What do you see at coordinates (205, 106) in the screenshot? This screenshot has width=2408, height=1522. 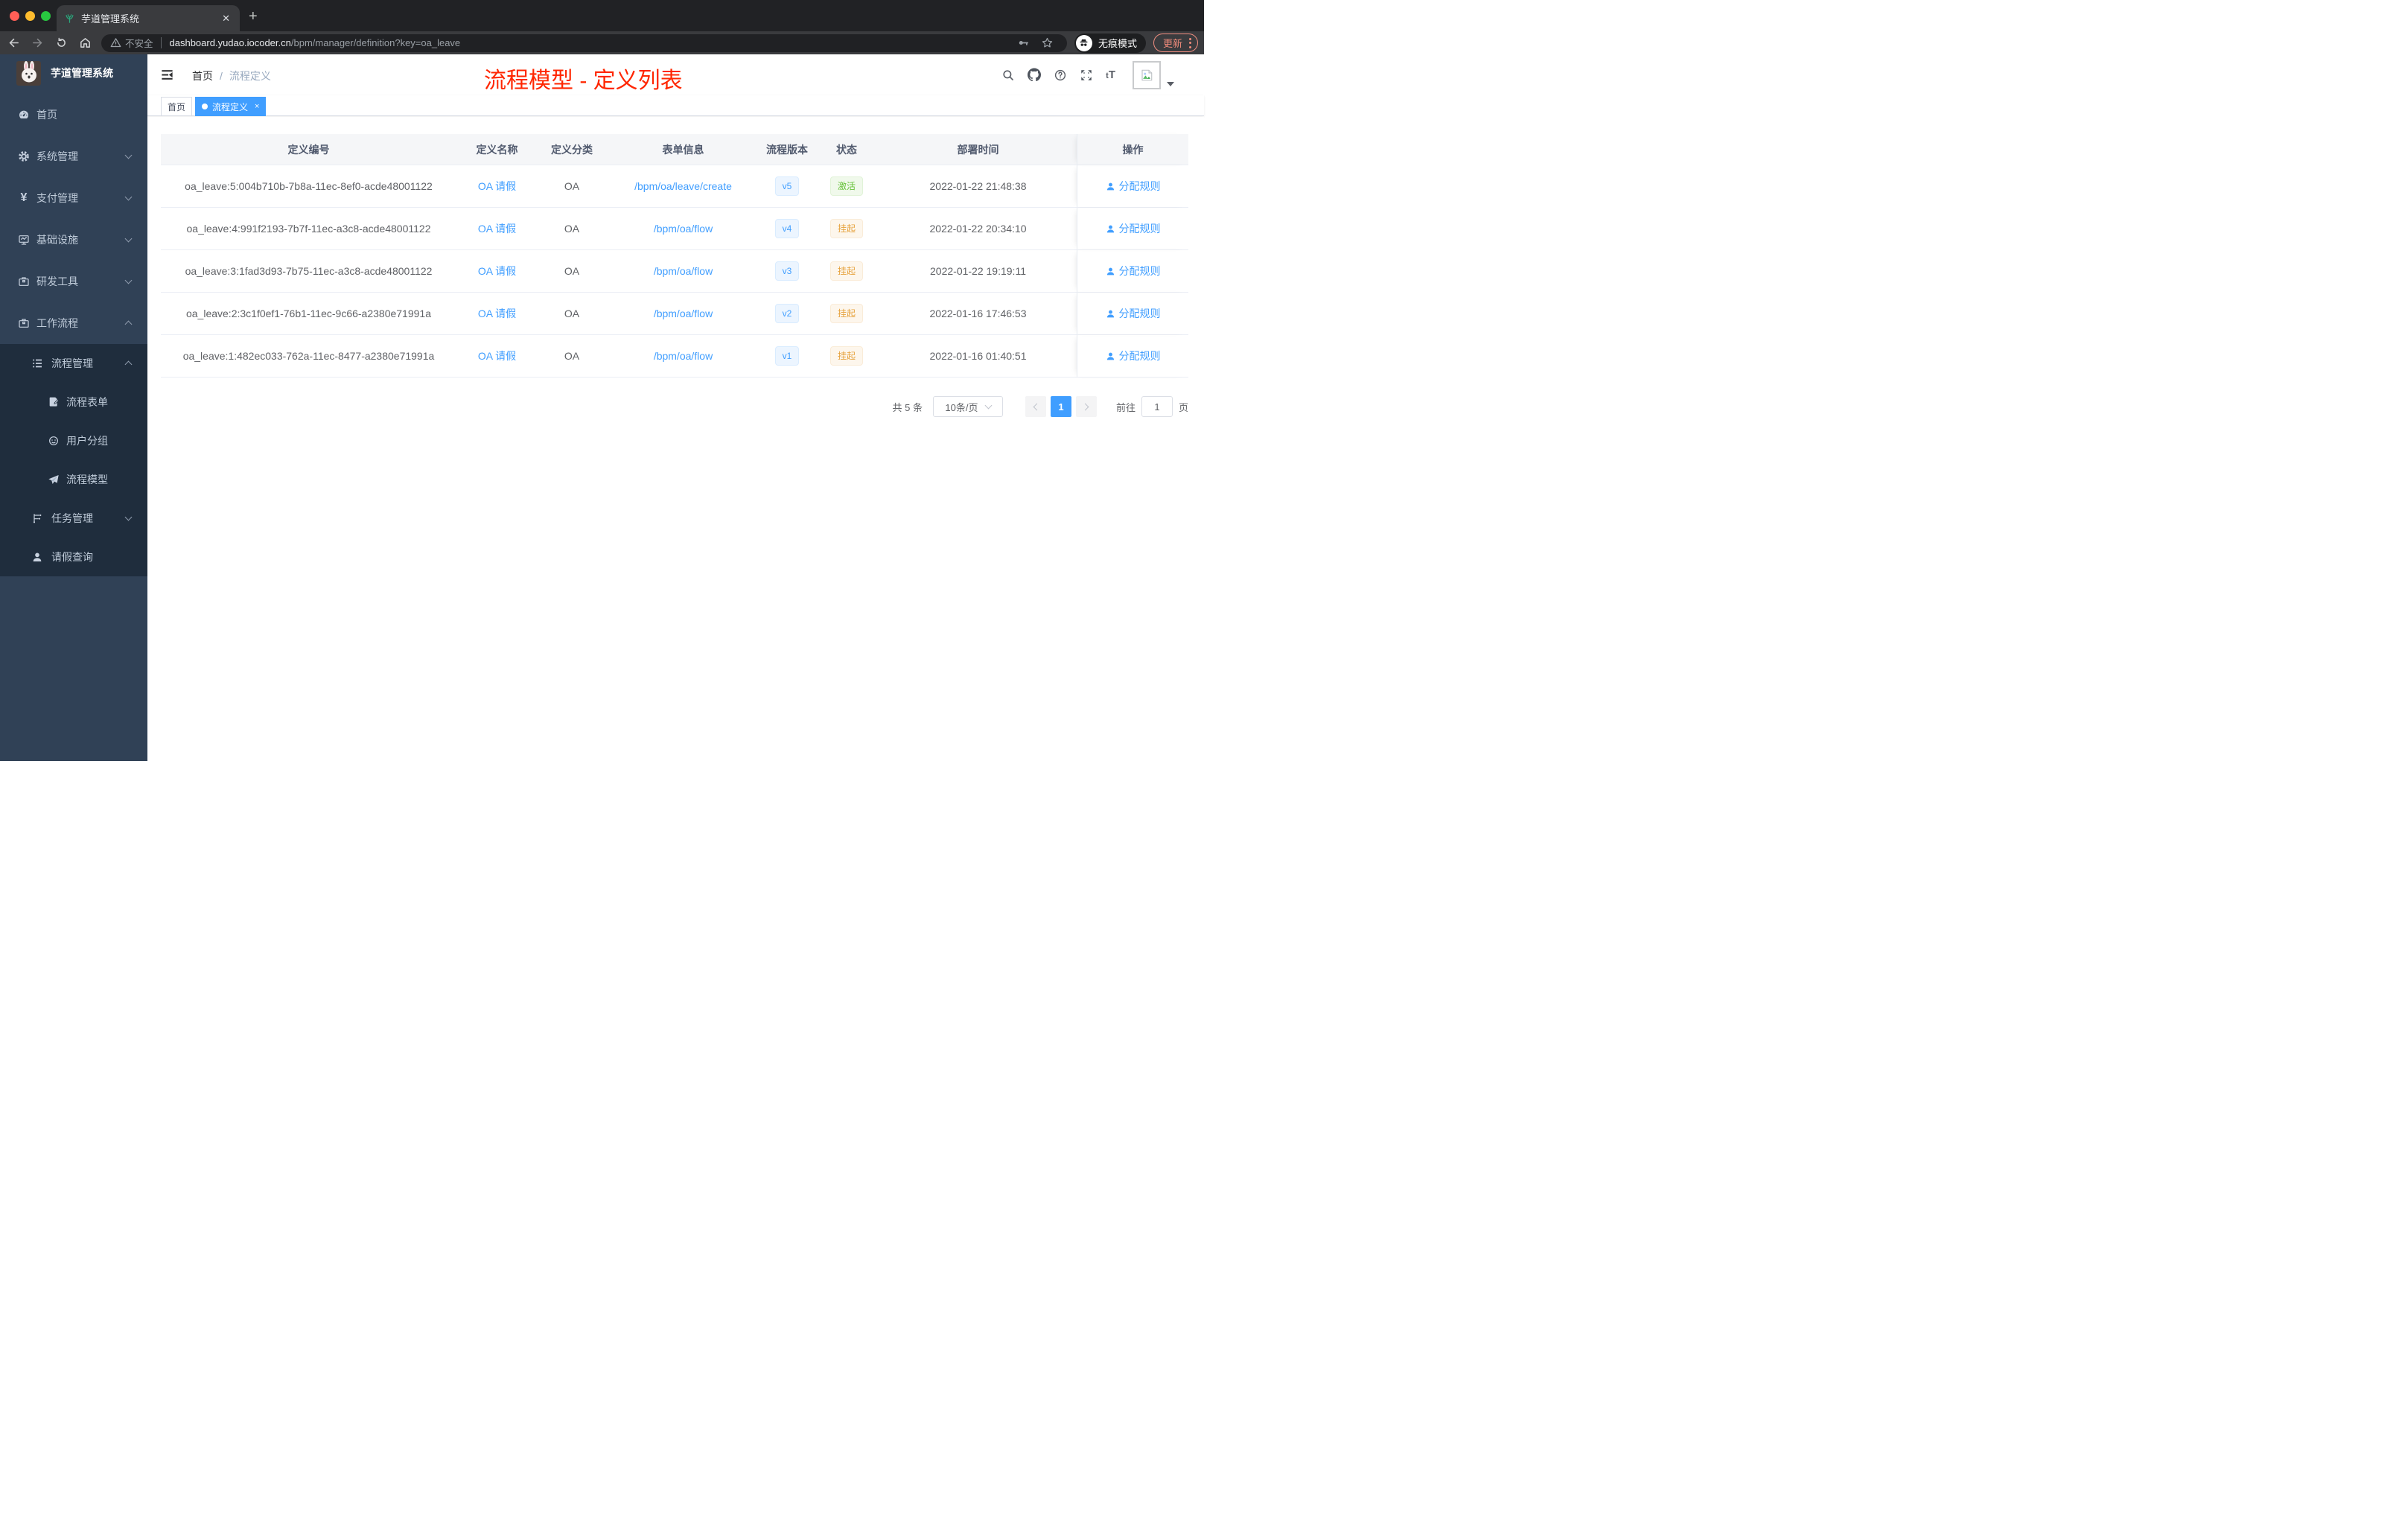 I see `active-dot` at bounding box center [205, 106].